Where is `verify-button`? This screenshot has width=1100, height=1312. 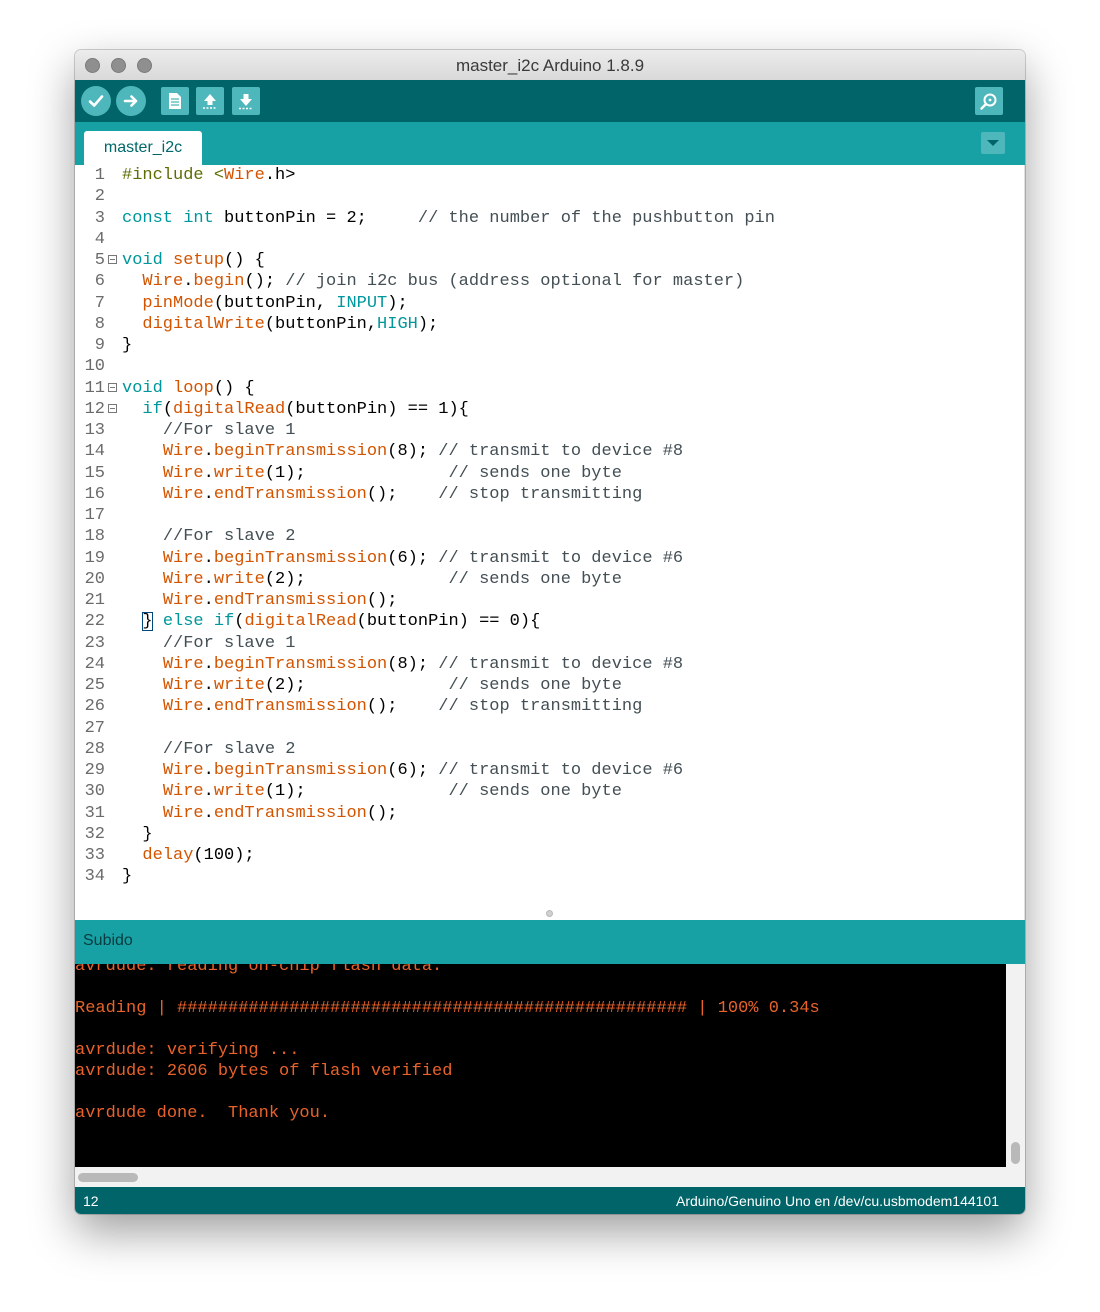
verify-button is located at coordinates (96, 101).